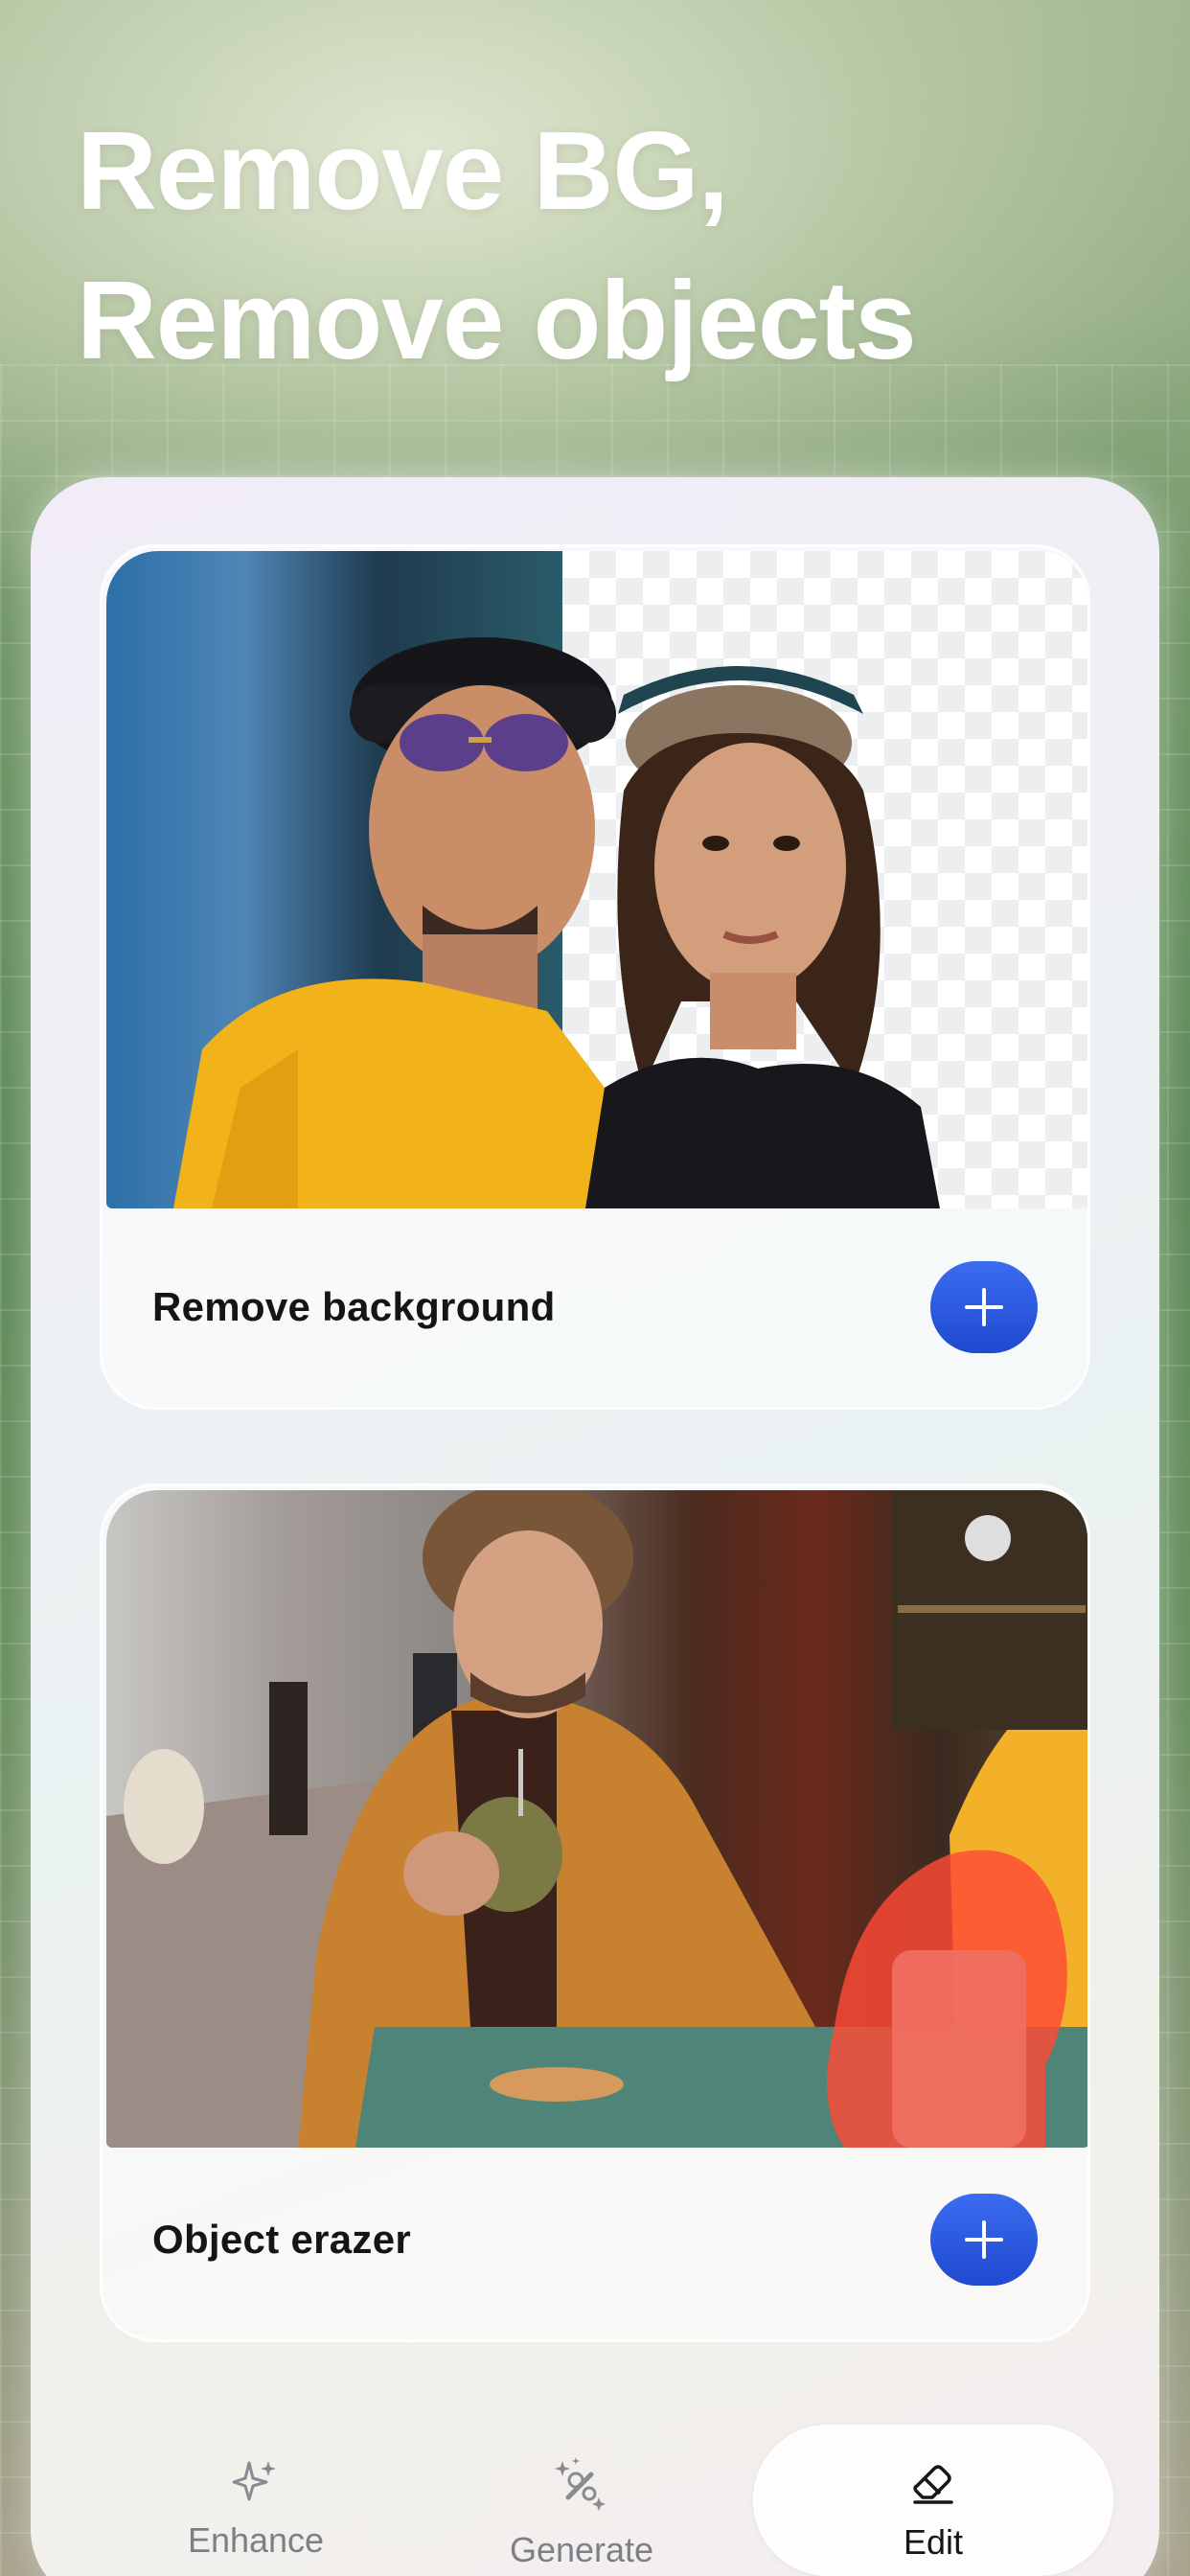 The image size is (1190, 2576). I want to click on object-erazer-title: Object erazer, so click(282, 2239).